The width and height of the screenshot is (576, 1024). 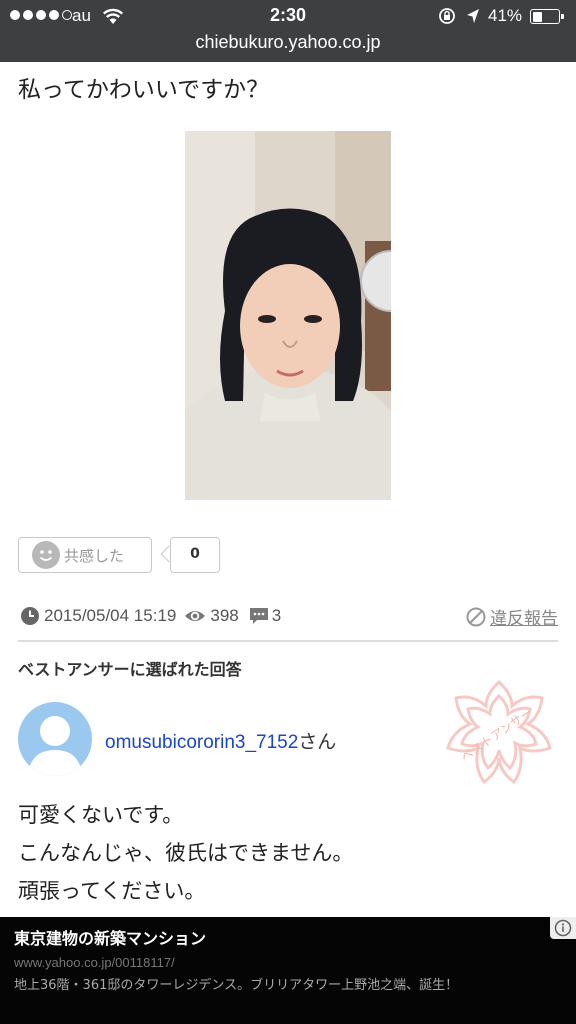 I want to click on comment-count: 3, so click(x=276, y=615).